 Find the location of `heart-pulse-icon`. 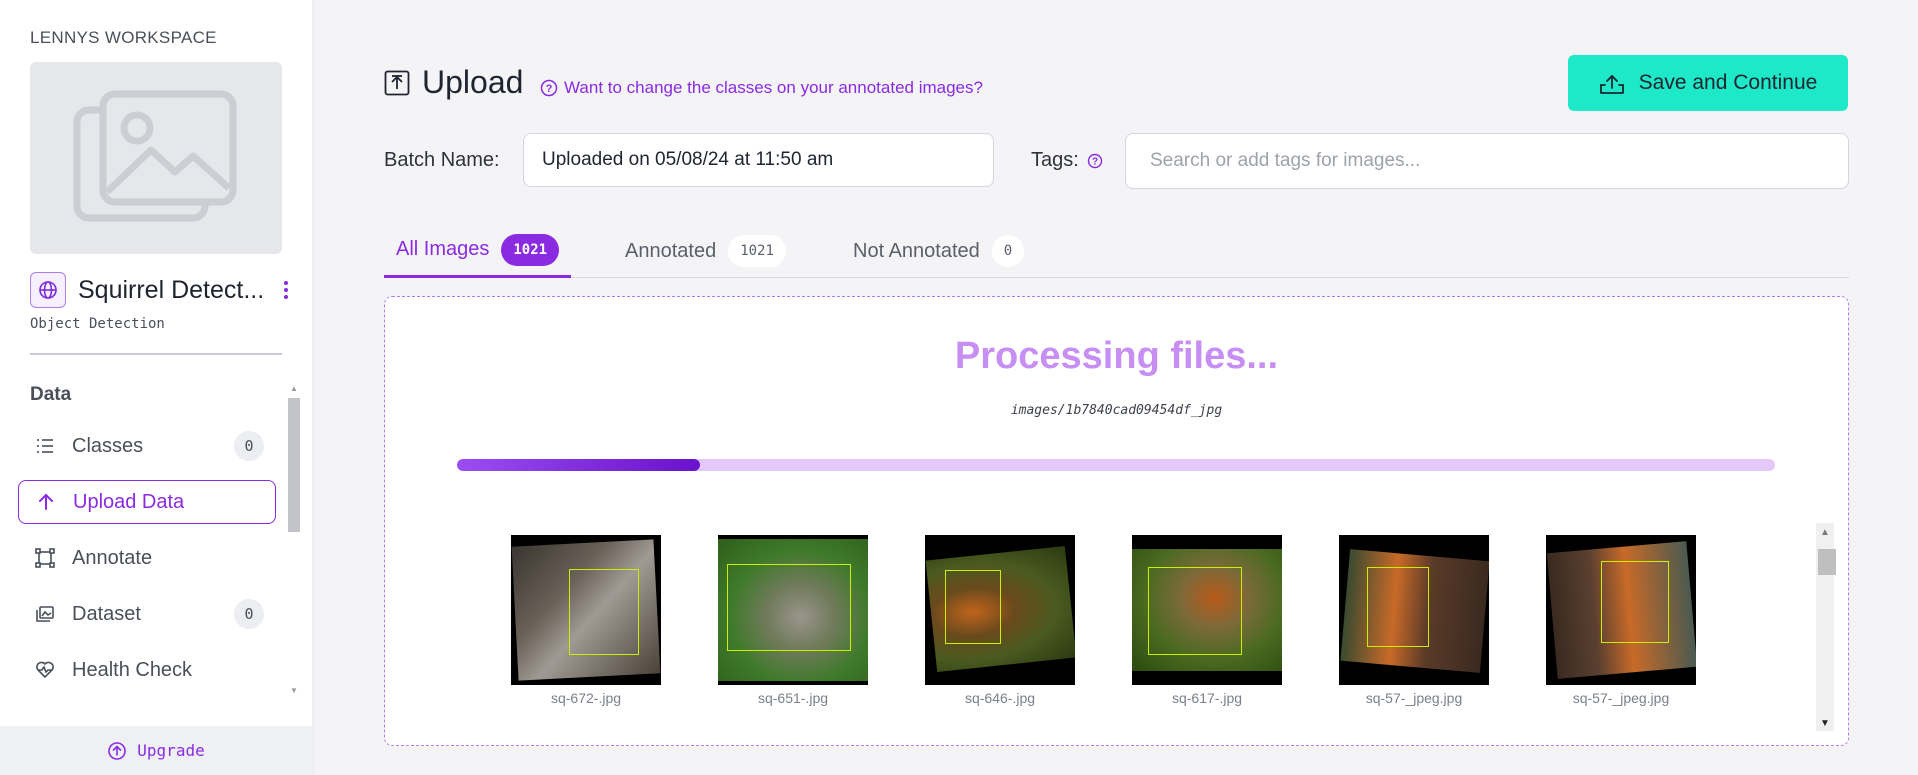

heart-pulse-icon is located at coordinates (45, 670).